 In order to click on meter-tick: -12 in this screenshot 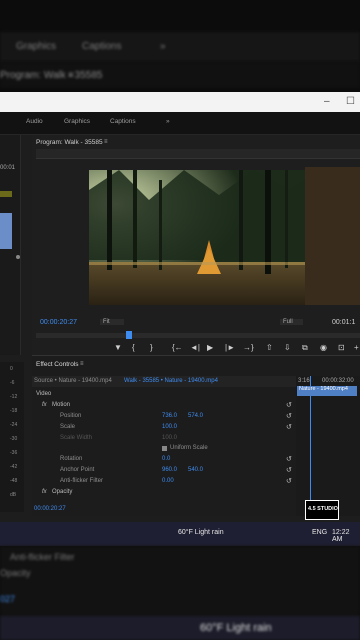, I will do `click(14, 397)`.